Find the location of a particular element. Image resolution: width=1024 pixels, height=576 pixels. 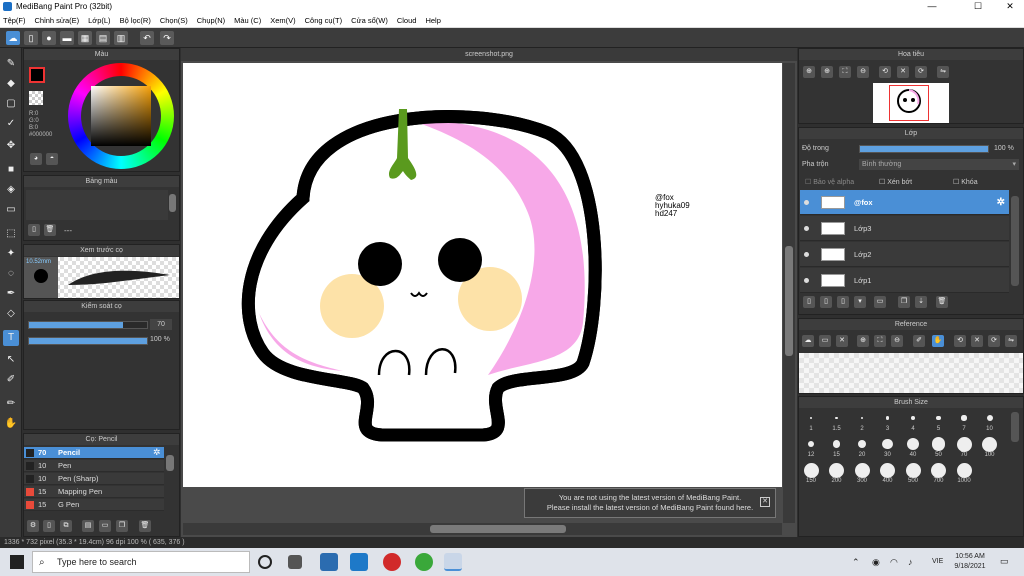

brush-folder-icon: ▭ is located at coordinates (105, 526).